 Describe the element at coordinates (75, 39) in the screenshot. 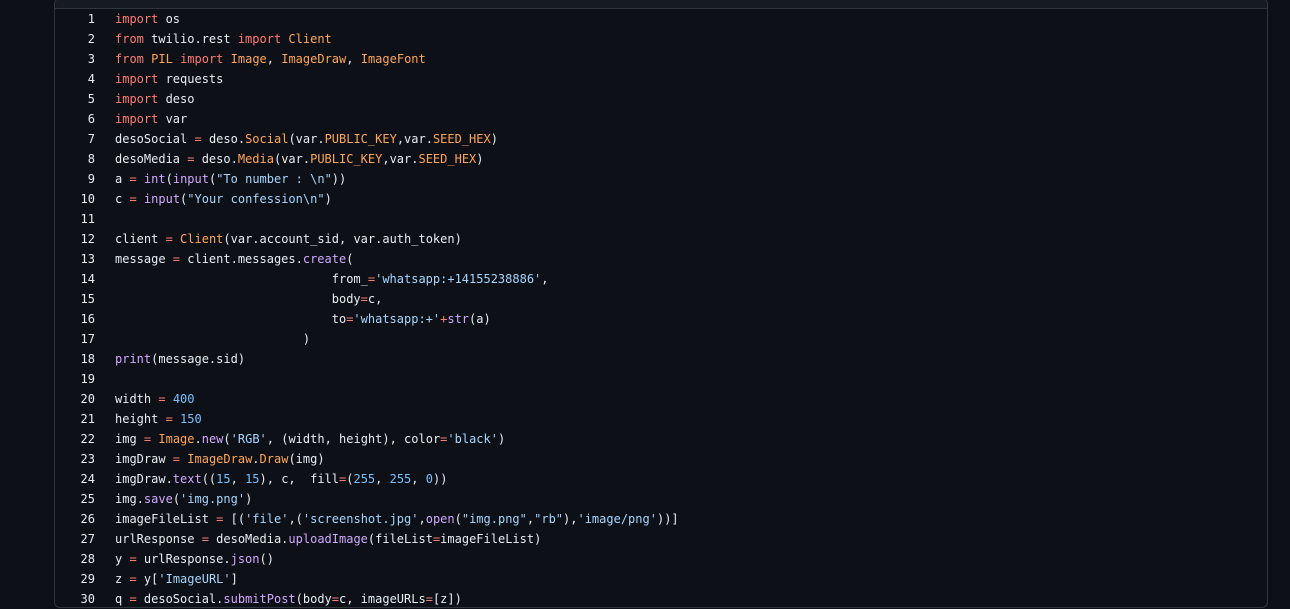

I see `line-number: 2` at that location.